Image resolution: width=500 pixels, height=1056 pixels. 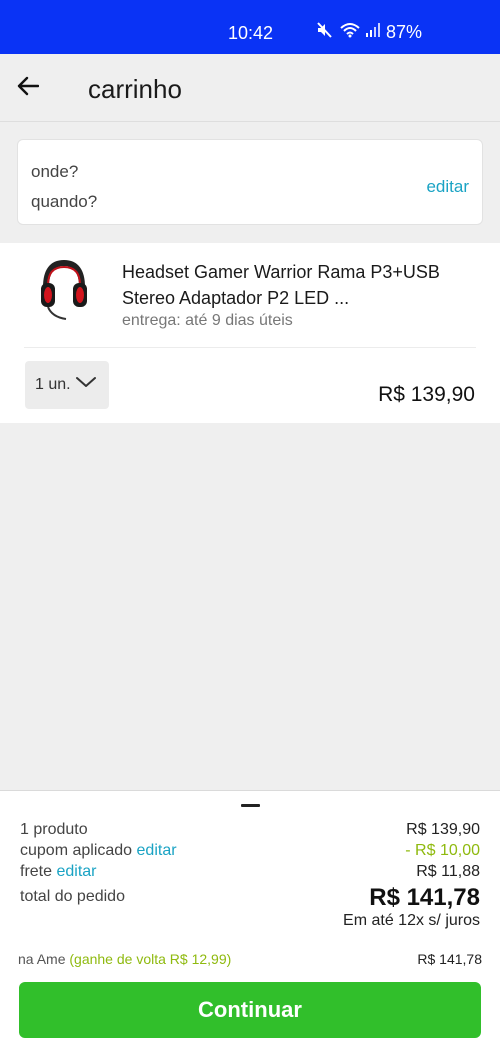 I want to click on shipping-value: R$ 11,88, so click(x=448, y=871).